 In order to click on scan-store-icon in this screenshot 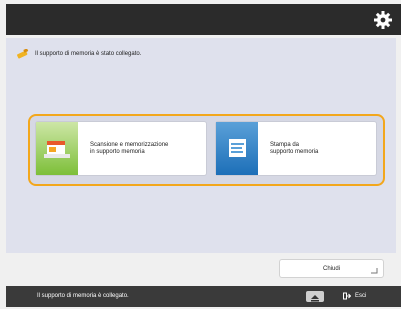, I will do `click(57, 148)`.